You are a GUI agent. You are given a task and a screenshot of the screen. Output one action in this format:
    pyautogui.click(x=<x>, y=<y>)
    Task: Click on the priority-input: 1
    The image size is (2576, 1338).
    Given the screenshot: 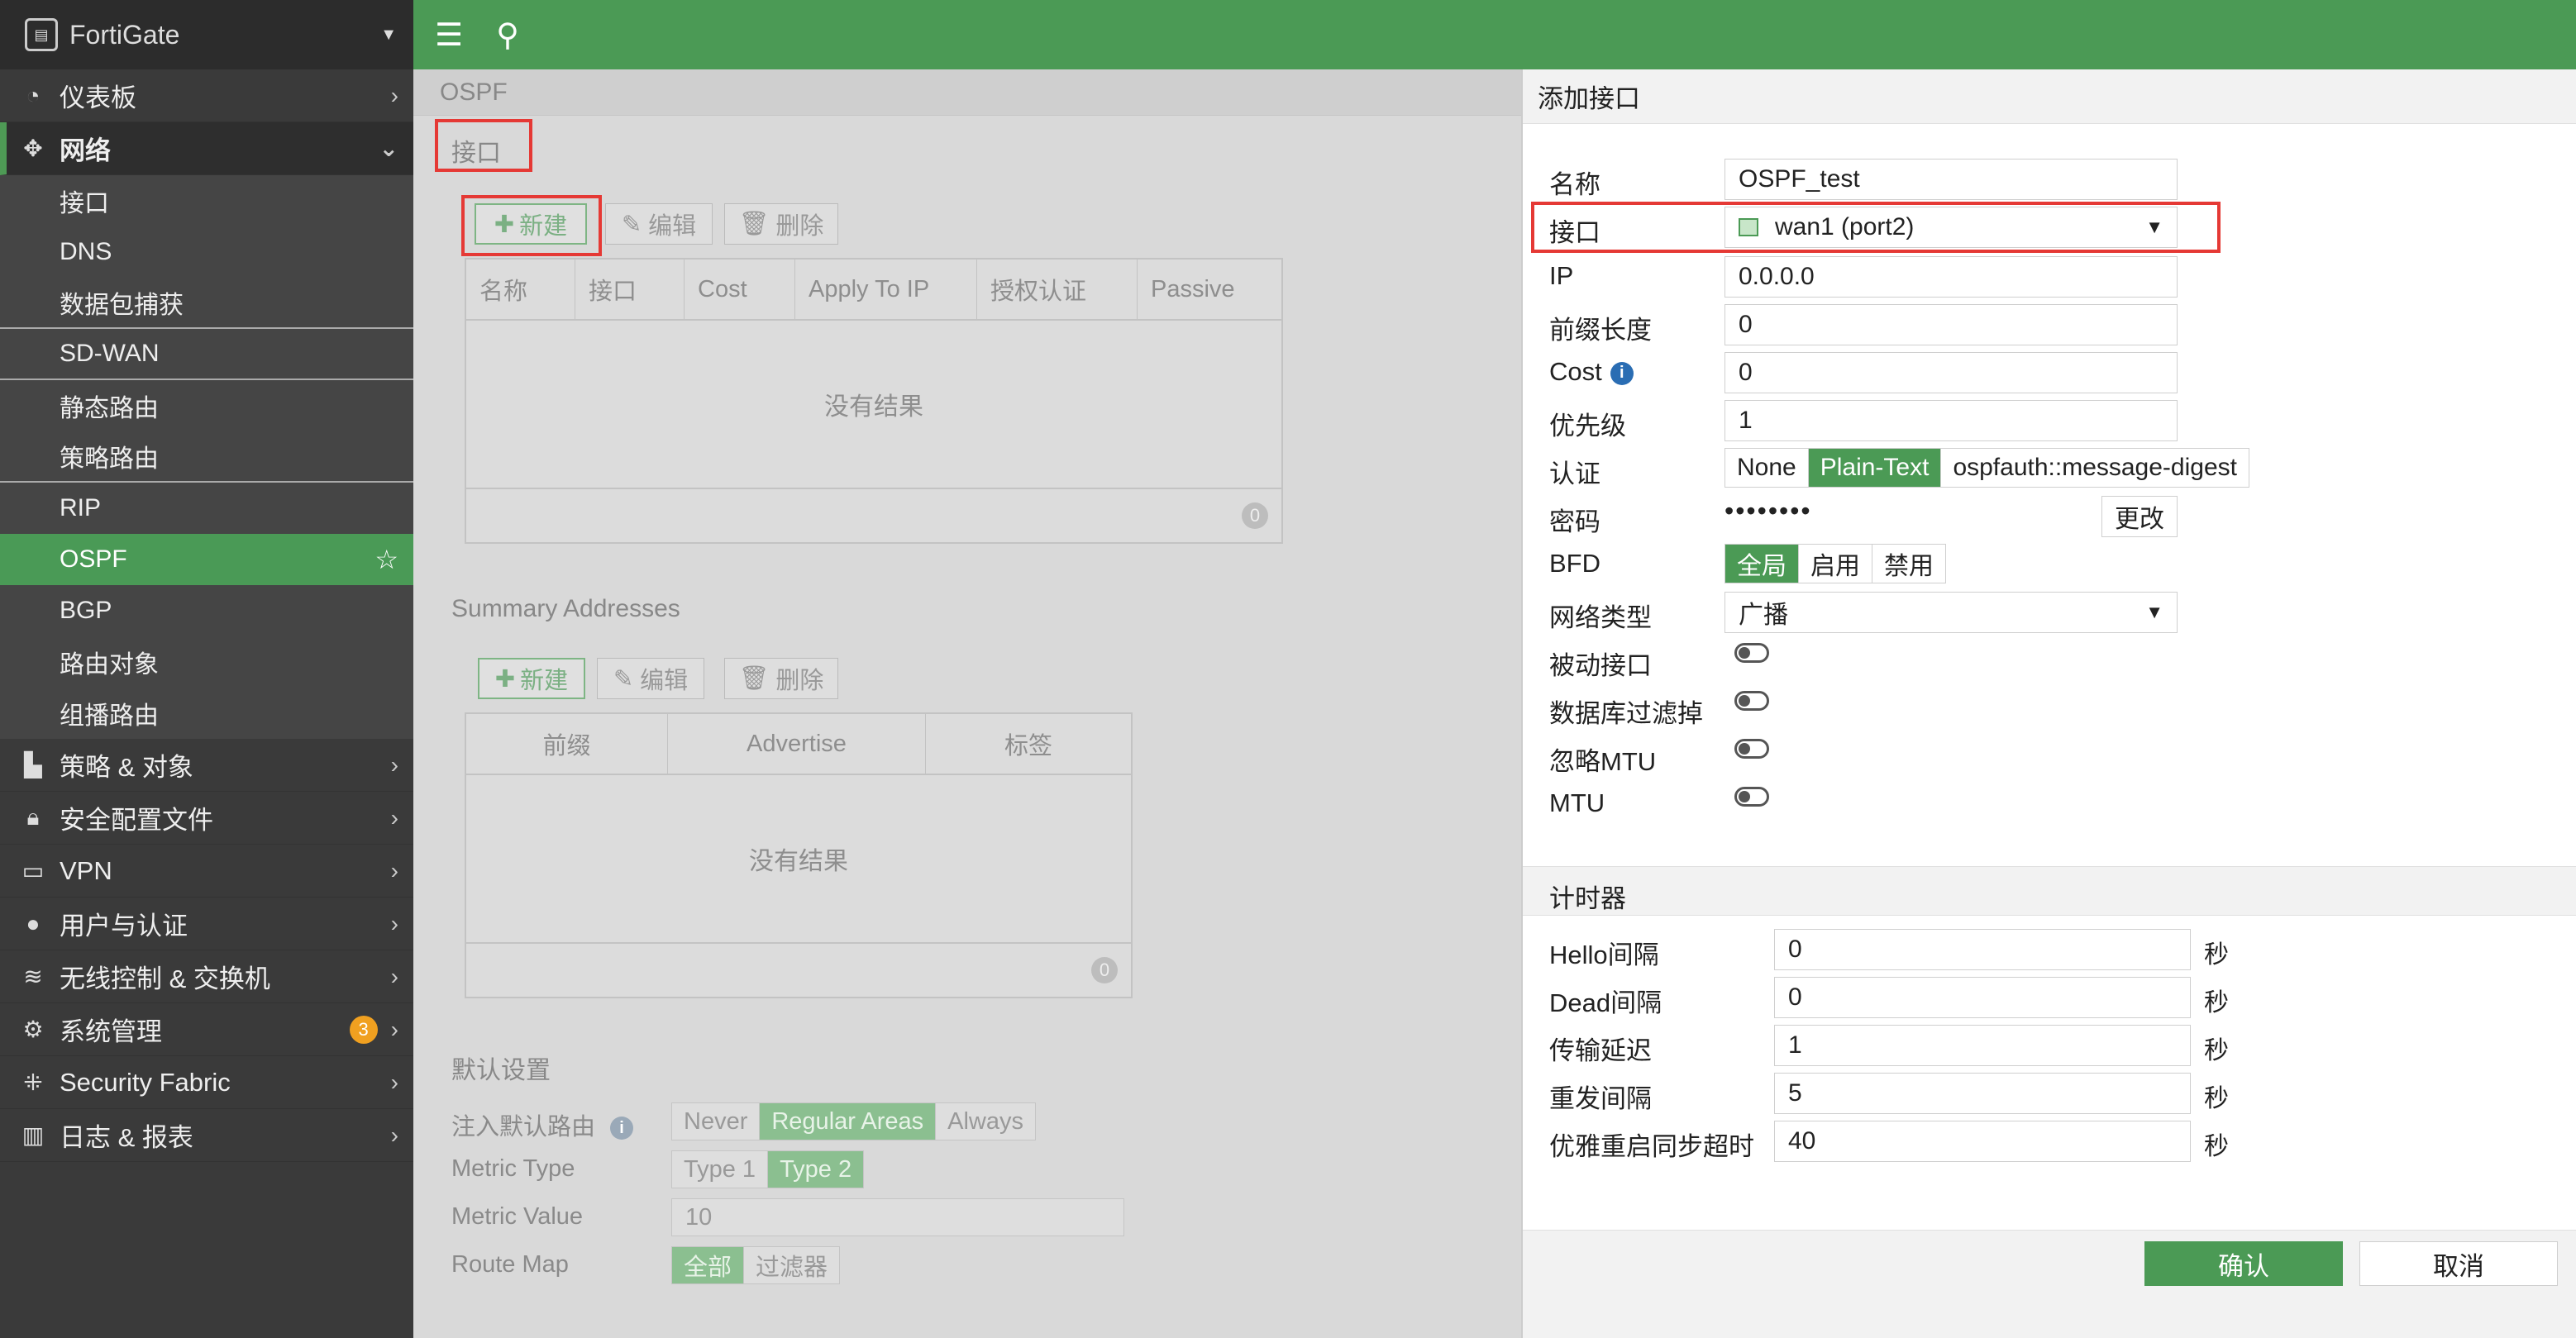 What is the action you would take?
    pyautogui.click(x=1951, y=420)
    